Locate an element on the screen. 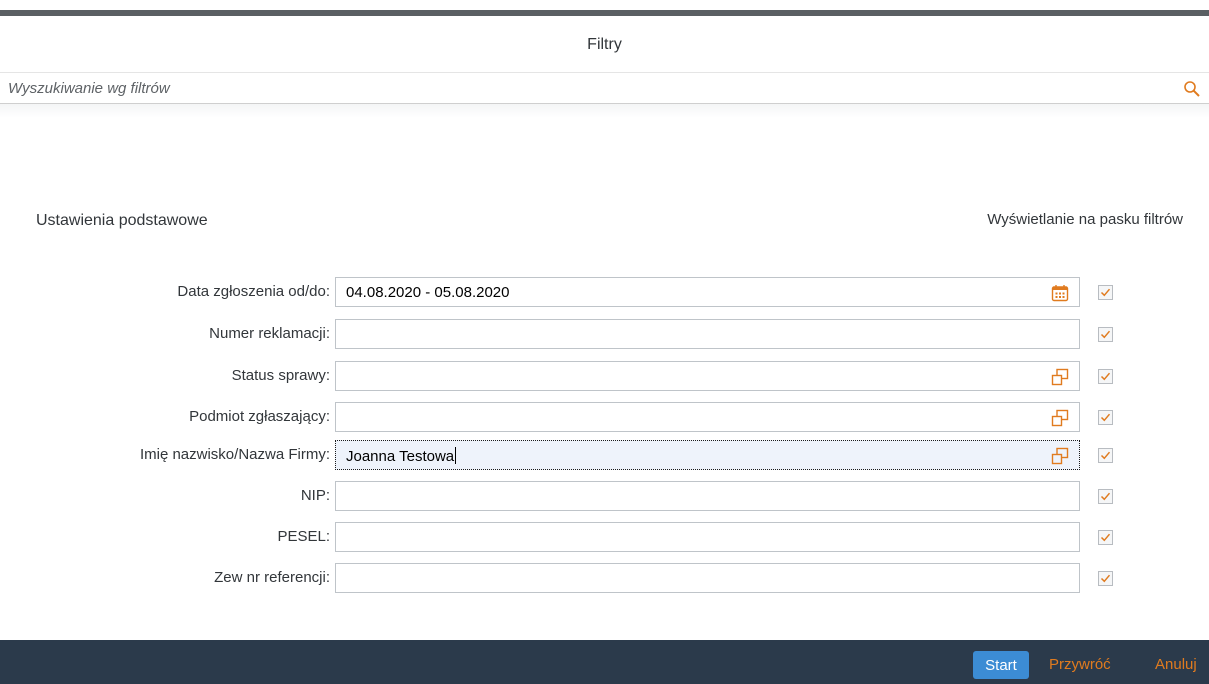 The image size is (1209, 684). display-column-title: Wyświetlanie na pasku filtrów is located at coordinates (1085, 219).